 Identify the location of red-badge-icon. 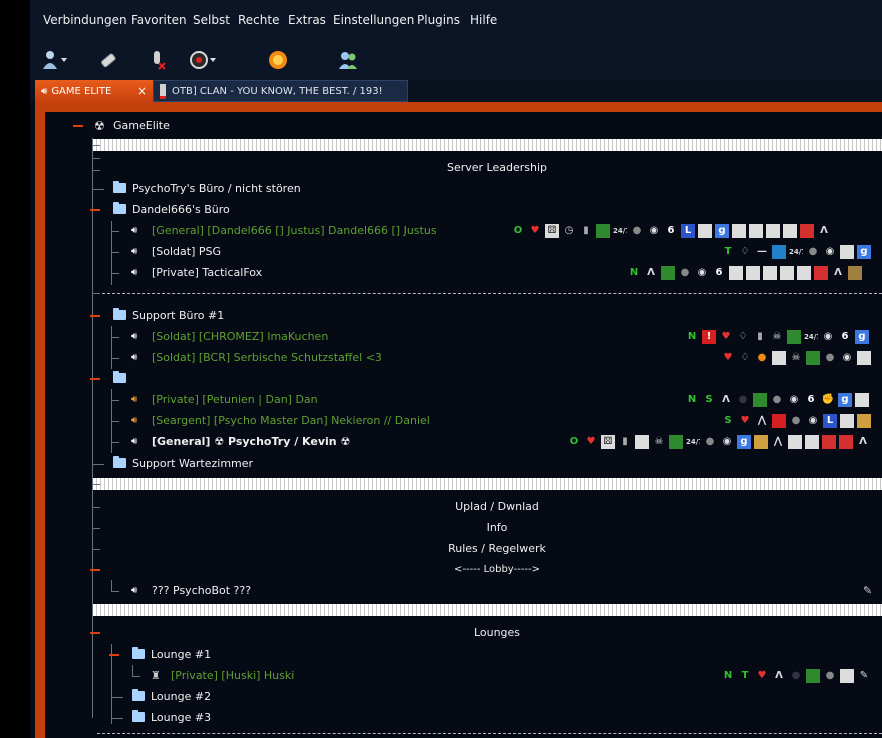
(829, 442).